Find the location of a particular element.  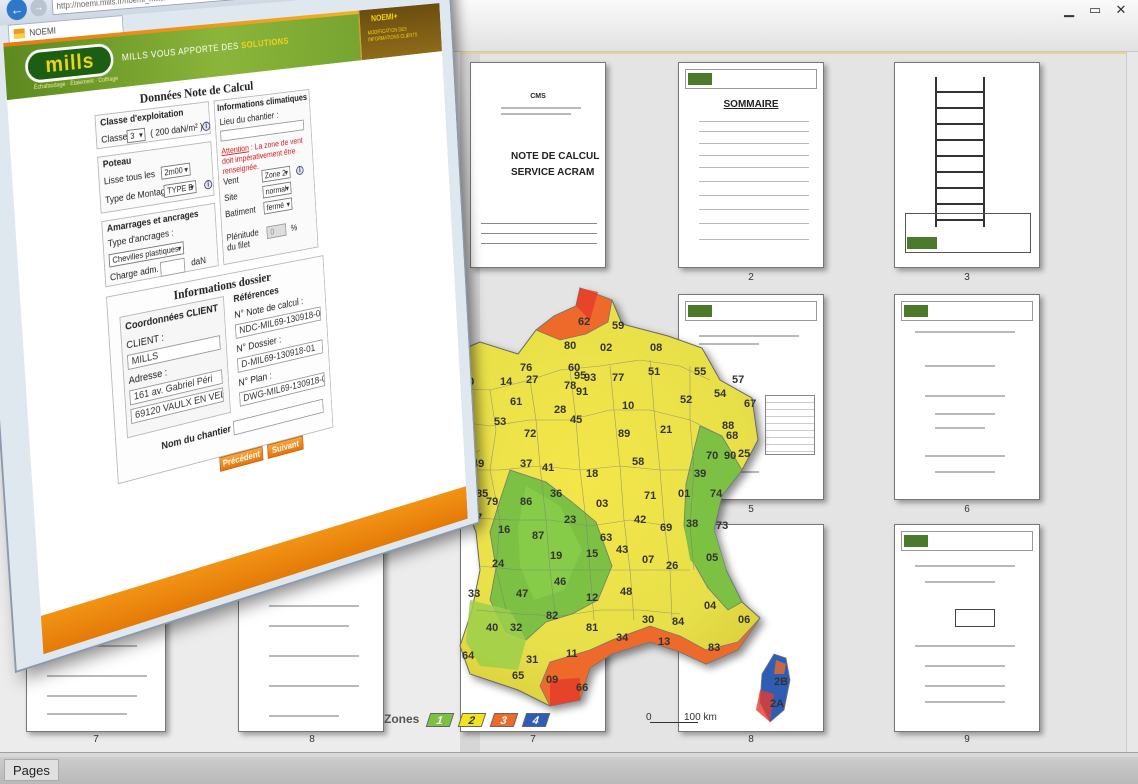

department-label: 54 is located at coordinates (720, 394).